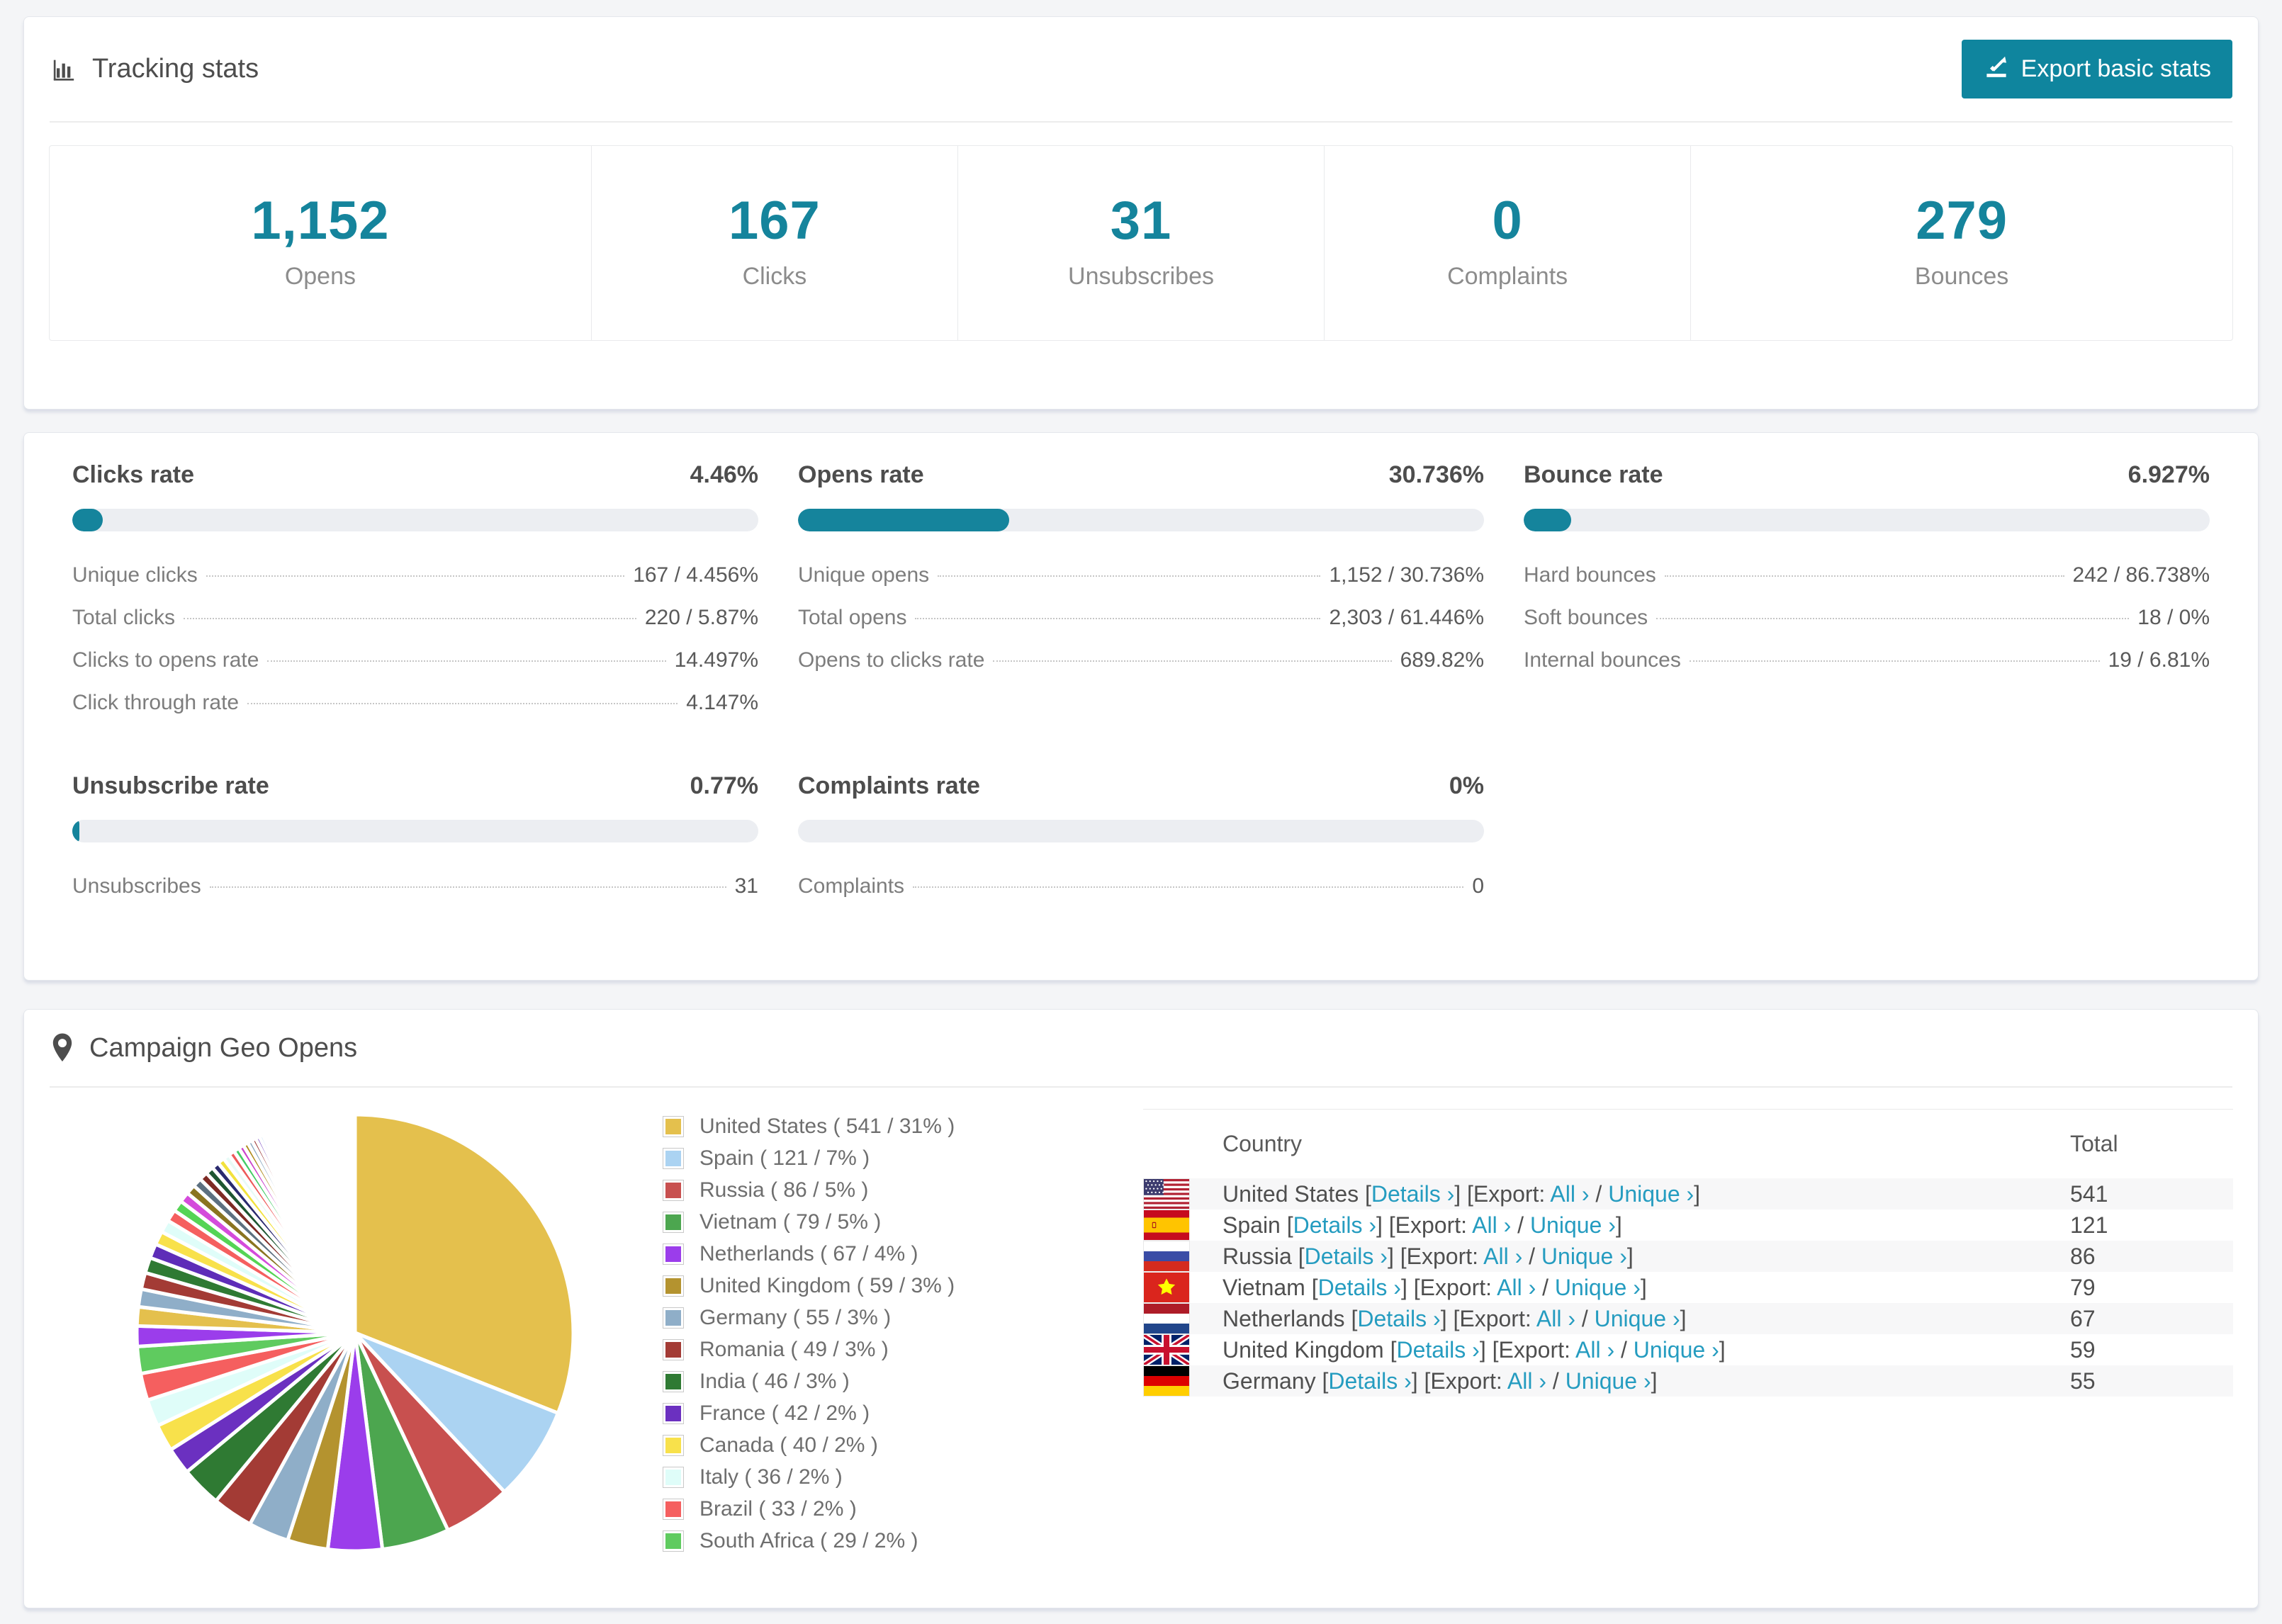 The width and height of the screenshot is (2282, 1624). What do you see at coordinates (1167, 1225) in the screenshot?
I see `es-flag-icon` at bounding box center [1167, 1225].